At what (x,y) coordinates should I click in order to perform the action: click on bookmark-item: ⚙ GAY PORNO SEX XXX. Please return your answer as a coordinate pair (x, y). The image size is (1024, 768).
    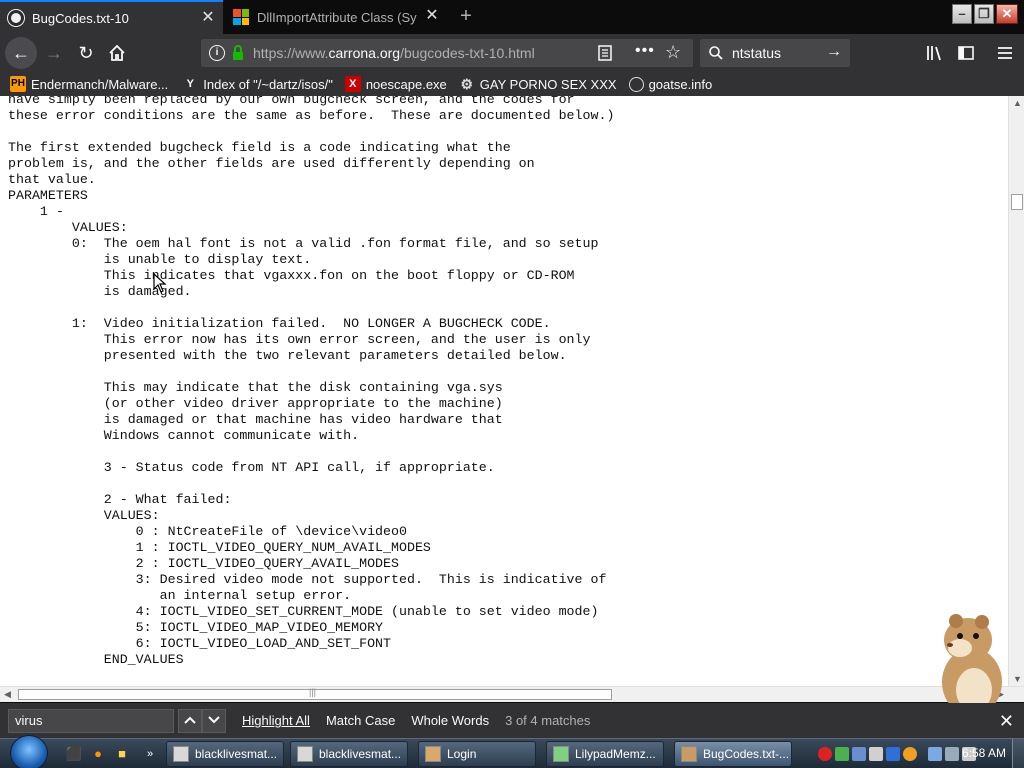
    Looking at the image, I should click on (538, 84).